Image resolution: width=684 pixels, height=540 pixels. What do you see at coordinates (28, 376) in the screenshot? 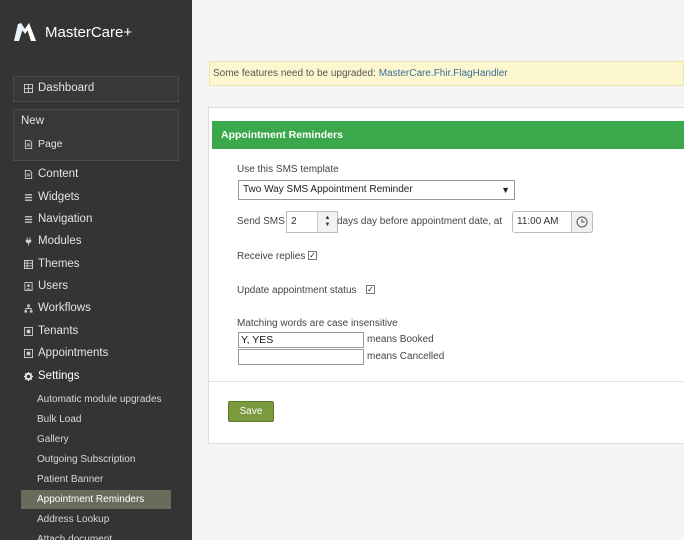
I see `gear-icon` at bounding box center [28, 376].